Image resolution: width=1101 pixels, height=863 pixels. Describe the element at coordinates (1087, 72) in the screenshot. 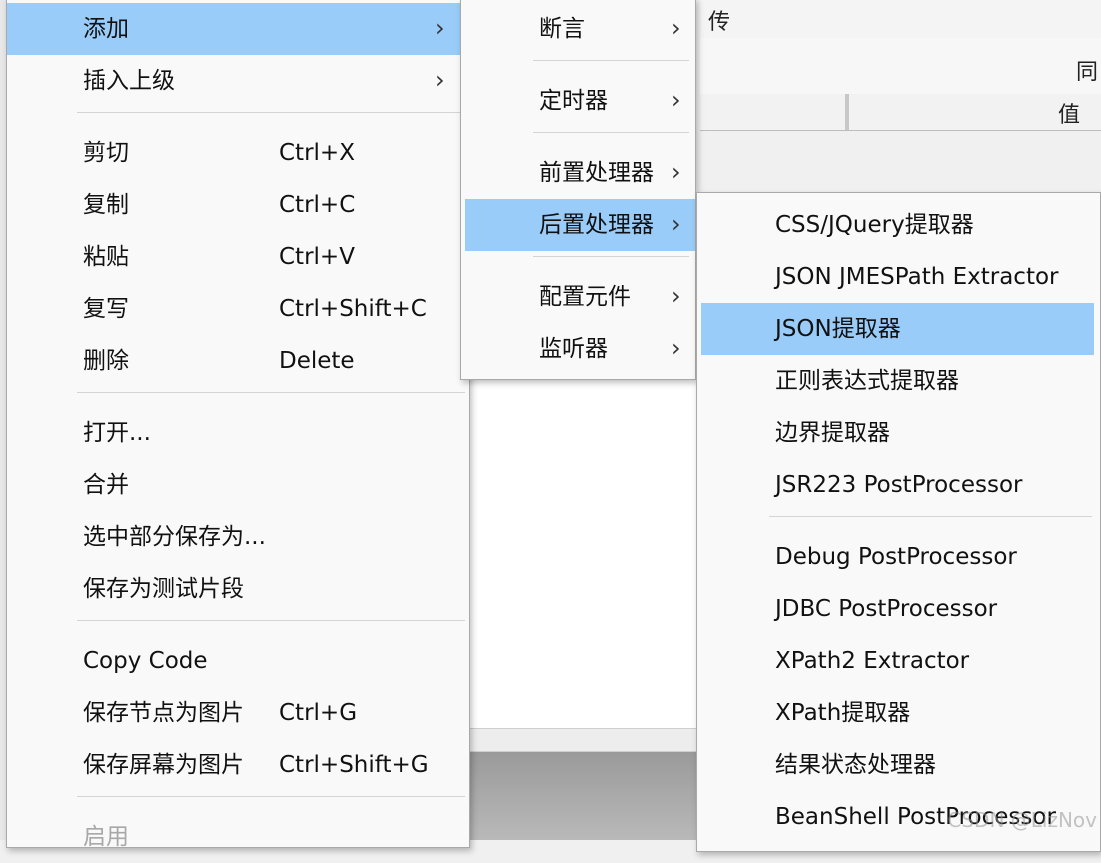

I see `background-options-text: 同` at that location.